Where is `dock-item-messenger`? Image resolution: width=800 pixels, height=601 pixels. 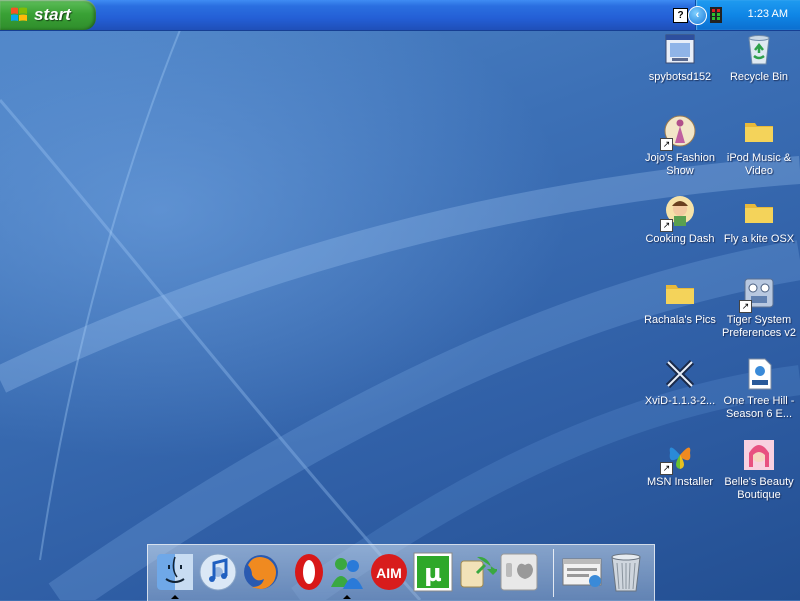 dock-item-messenger is located at coordinates (347, 575).